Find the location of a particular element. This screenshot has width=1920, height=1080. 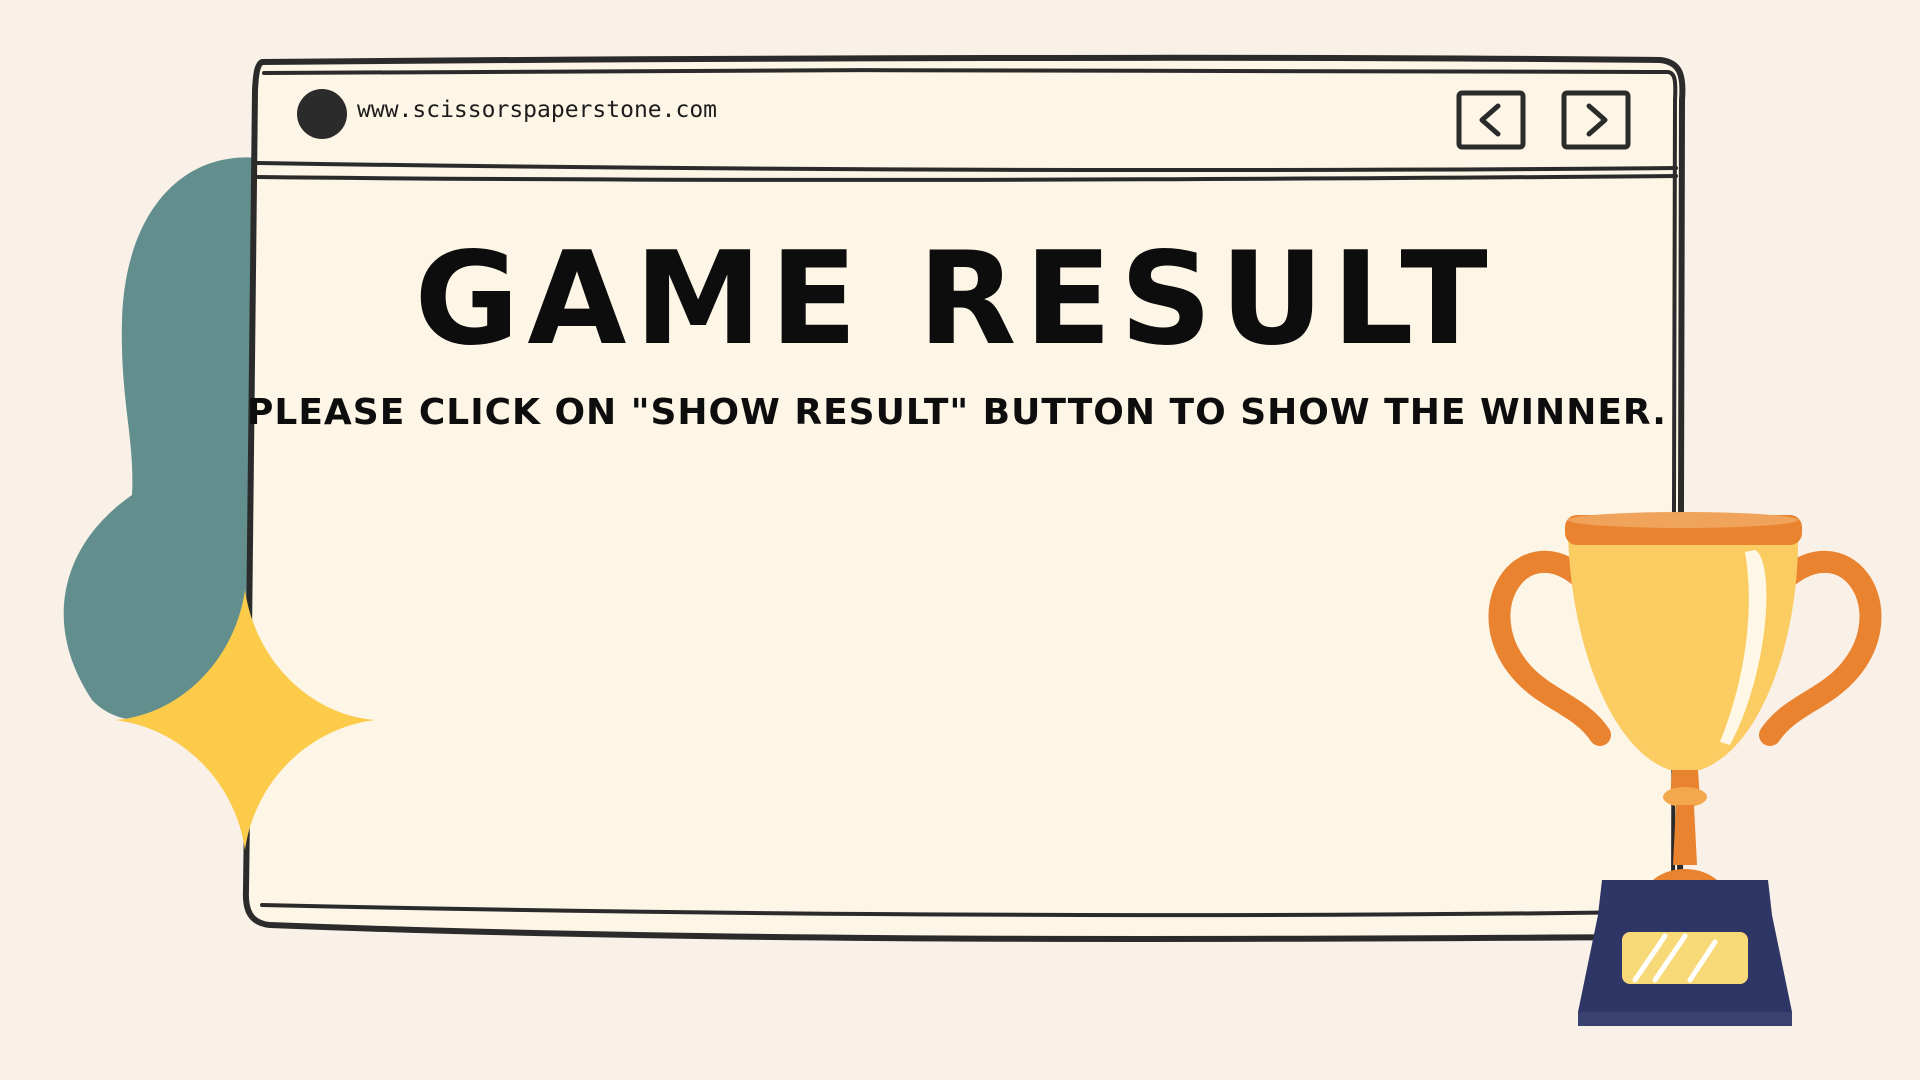

chevron-left-icon is located at coordinates (1491, 120).